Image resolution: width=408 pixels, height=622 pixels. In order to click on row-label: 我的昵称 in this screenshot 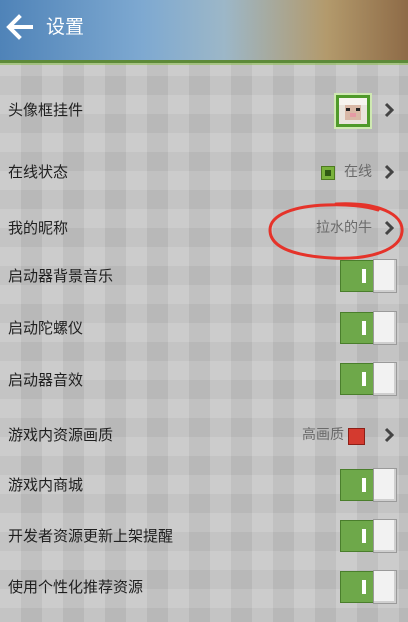, I will do `click(38, 228)`.